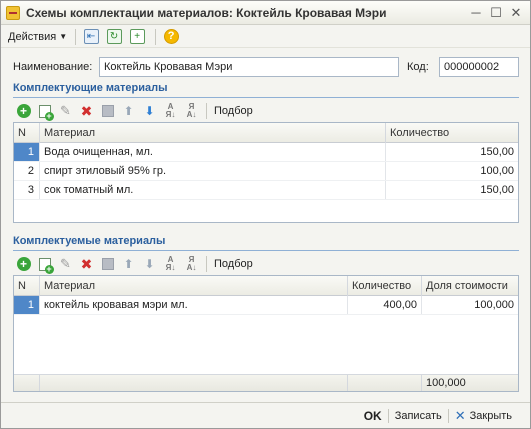  Describe the element at coordinates (249, 67) in the screenshot. I see `name-field: Коктейль Кровавая Мэри` at that location.